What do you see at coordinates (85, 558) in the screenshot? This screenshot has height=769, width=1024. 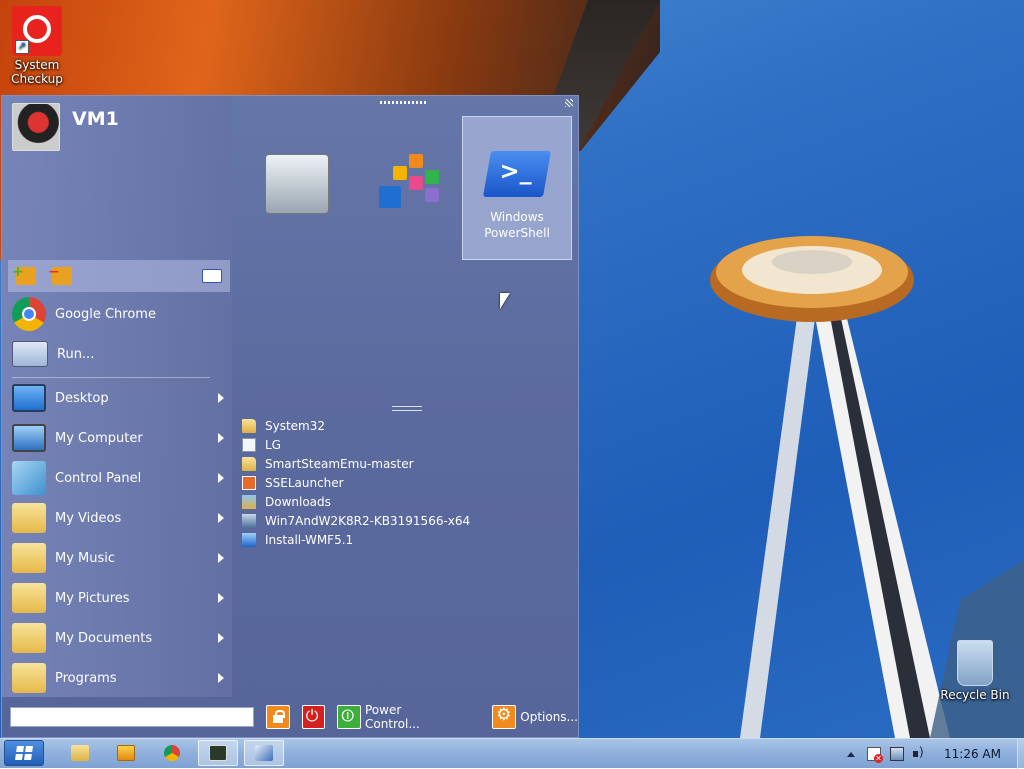 I see `menu-item-label: My Music` at bounding box center [85, 558].